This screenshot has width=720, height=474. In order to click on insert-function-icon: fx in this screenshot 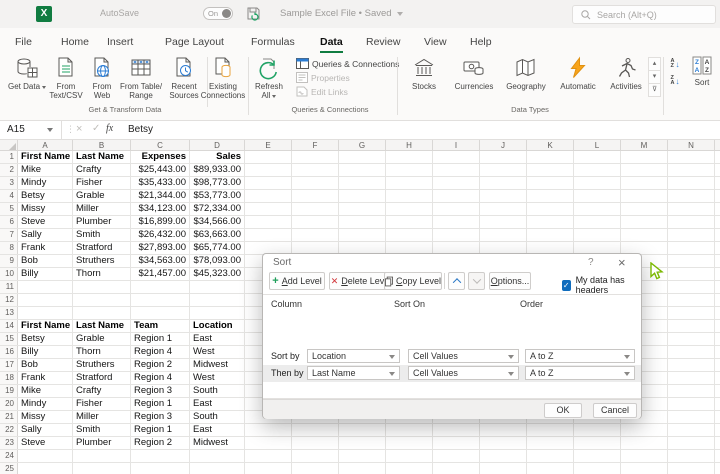, I will do `click(109, 128)`.